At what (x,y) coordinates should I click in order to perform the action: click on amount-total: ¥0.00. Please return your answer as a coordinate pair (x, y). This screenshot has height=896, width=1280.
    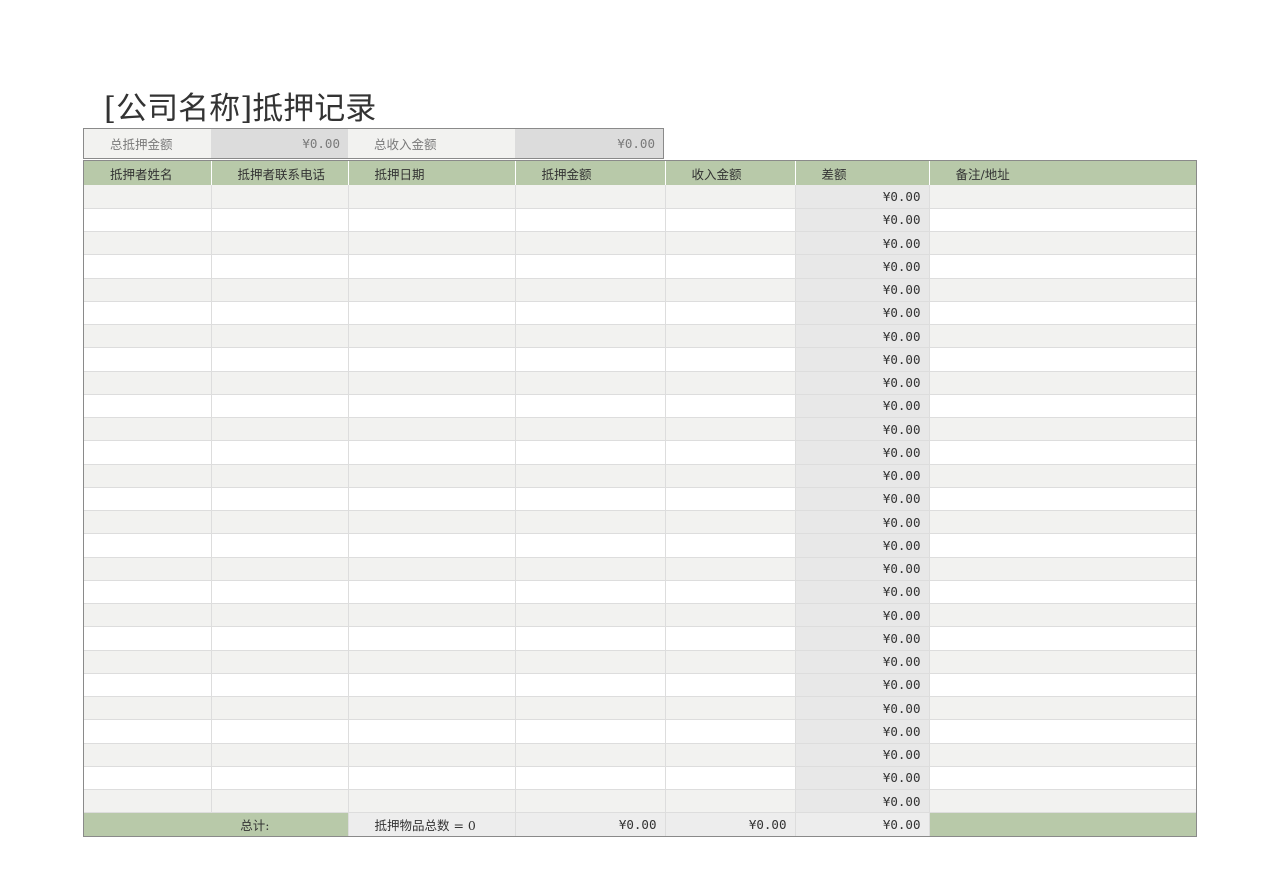
    Looking at the image, I should click on (590, 824).